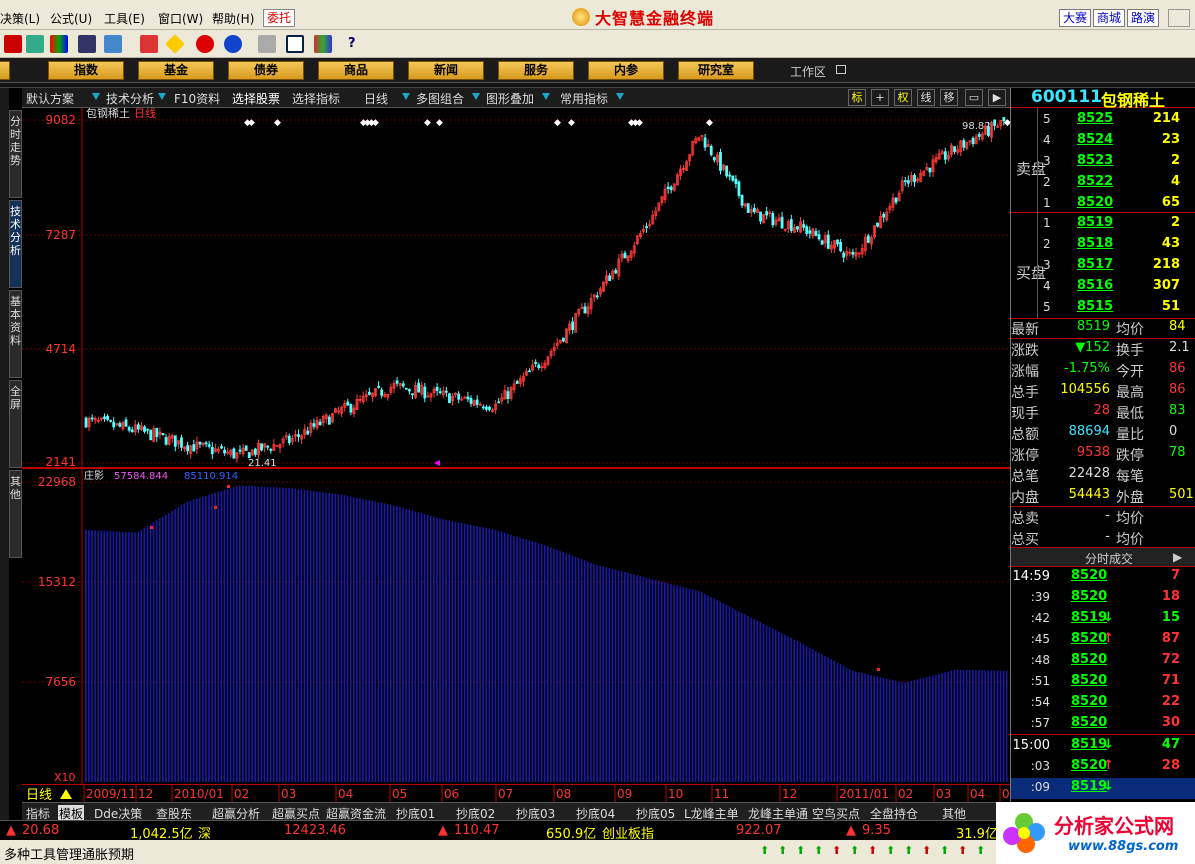 The height and width of the screenshot is (864, 1195). What do you see at coordinates (1103, 640) in the screenshot?
I see `tick-row: :45 8520 ↑ 87` at bounding box center [1103, 640].